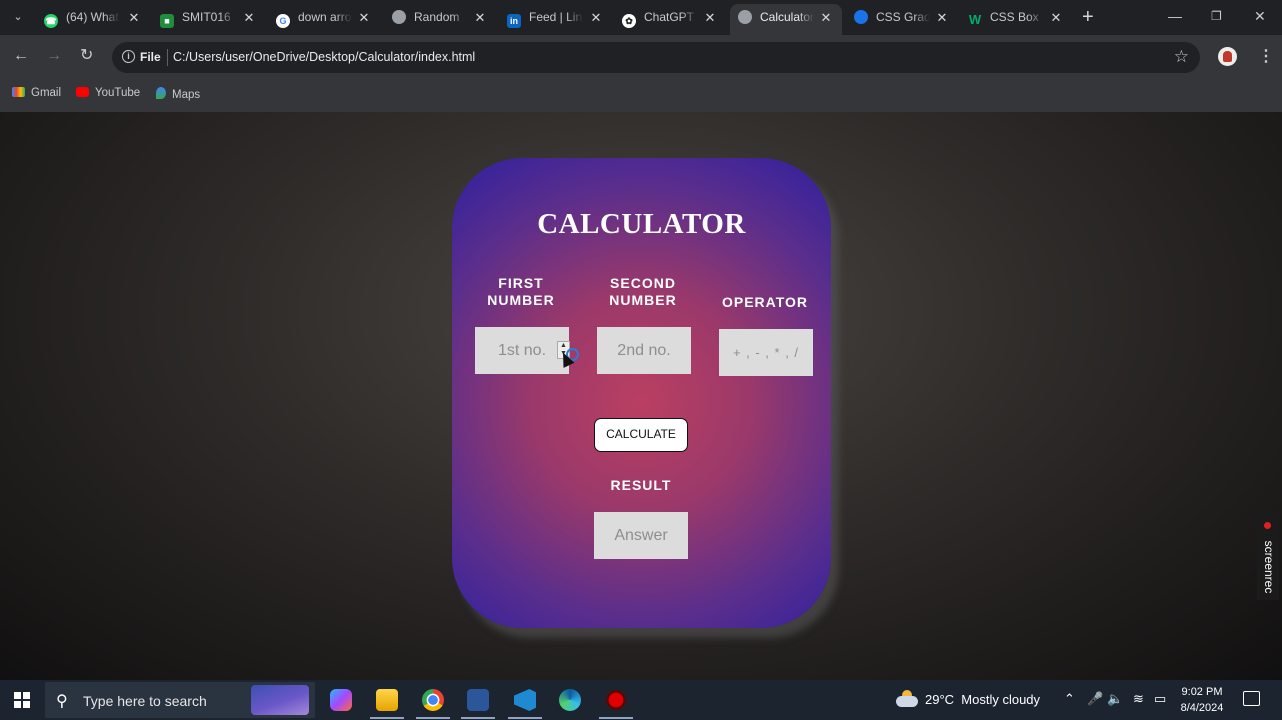  I want to click on notifications-icon, so click(1251, 698).